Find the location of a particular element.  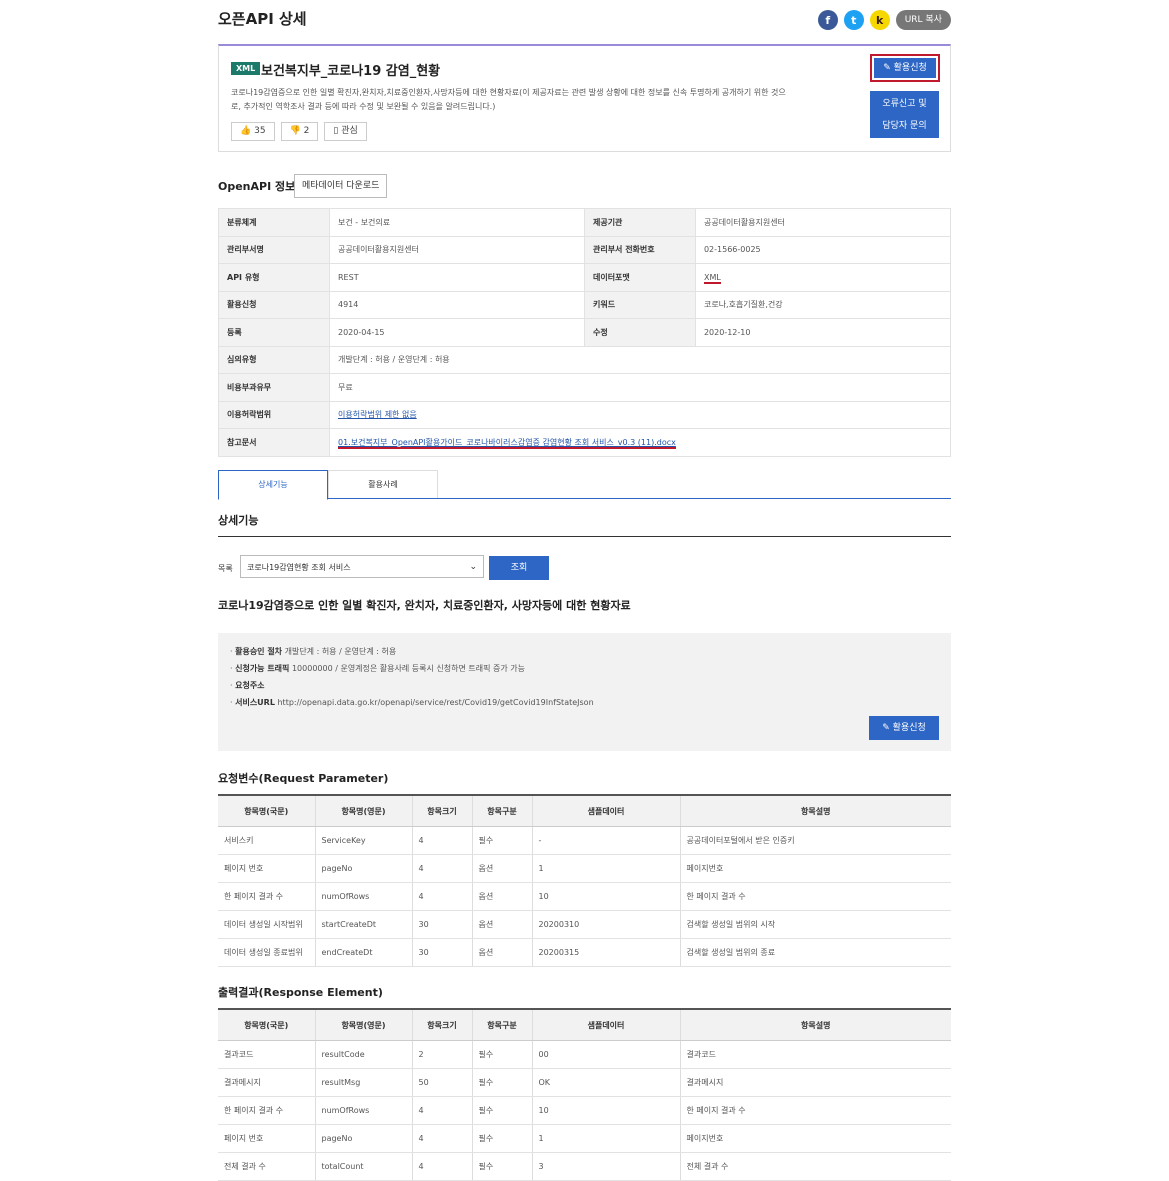

bullet-value: 10000000 / 운영계정은 활용사례 등록시 신청하면 트래픽 증가 가능 is located at coordinates (408, 668).